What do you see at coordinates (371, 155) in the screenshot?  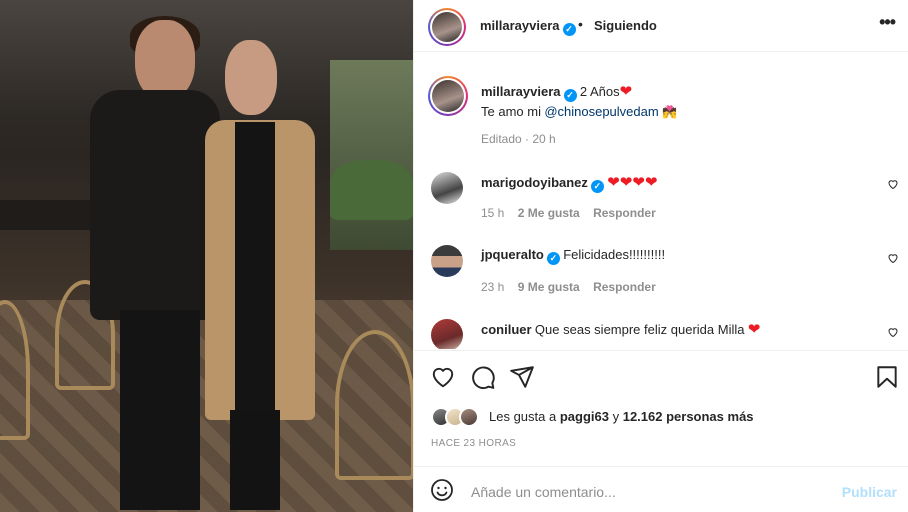 I see `photo-window` at bounding box center [371, 155].